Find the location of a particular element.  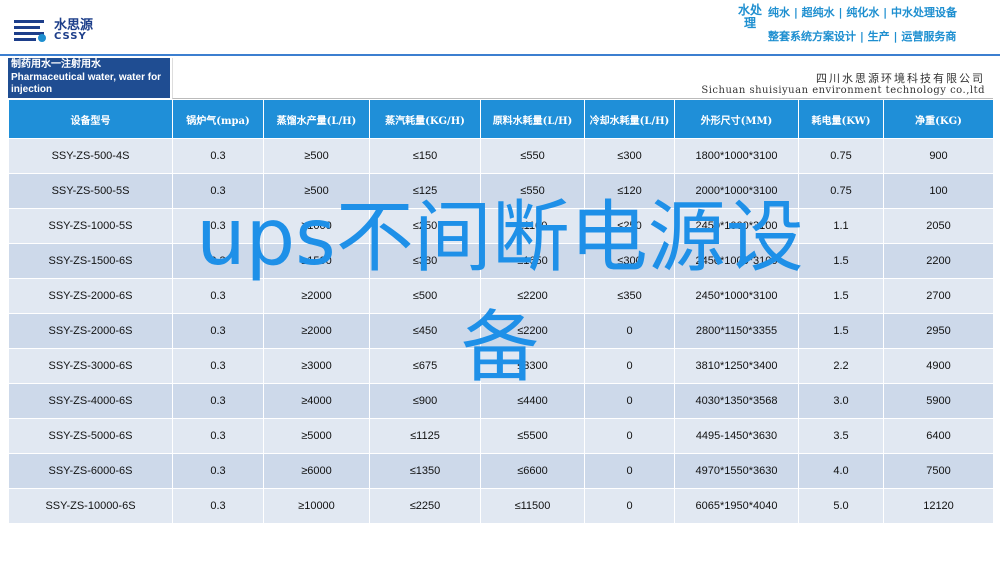

table-cell: 1800*1000*3100 is located at coordinates (736, 156).